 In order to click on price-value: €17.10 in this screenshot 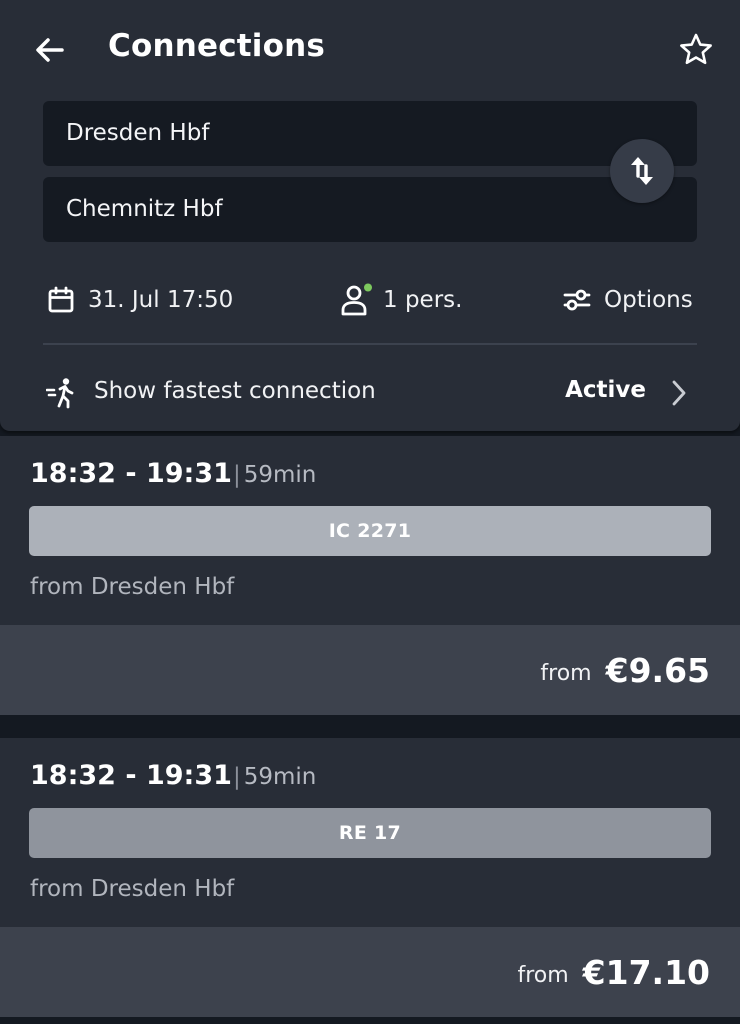, I will do `click(646, 972)`.